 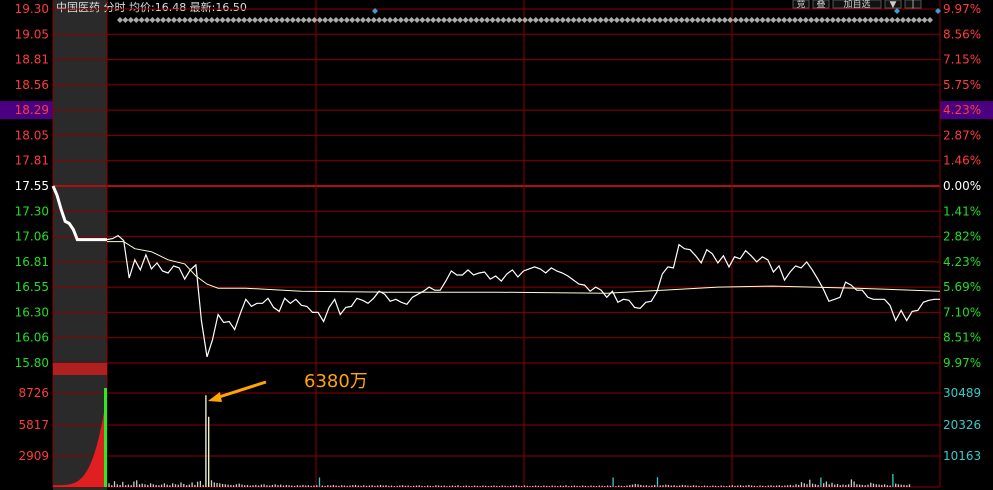 What do you see at coordinates (80, 245) in the screenshot?
I see `pre-market-region` at bounding box center [80, 245].